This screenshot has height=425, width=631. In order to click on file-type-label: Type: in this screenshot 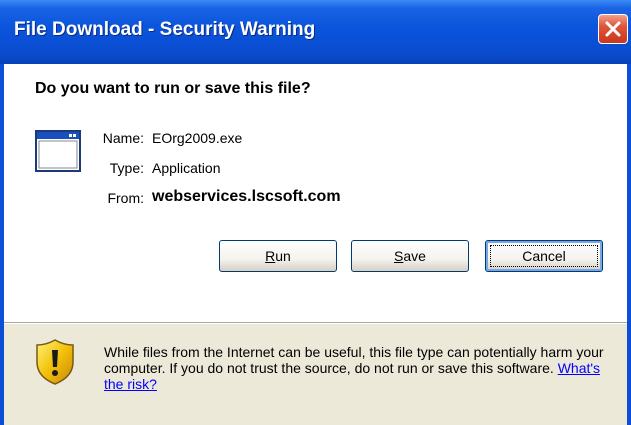, I will do `click(126, 168)`.